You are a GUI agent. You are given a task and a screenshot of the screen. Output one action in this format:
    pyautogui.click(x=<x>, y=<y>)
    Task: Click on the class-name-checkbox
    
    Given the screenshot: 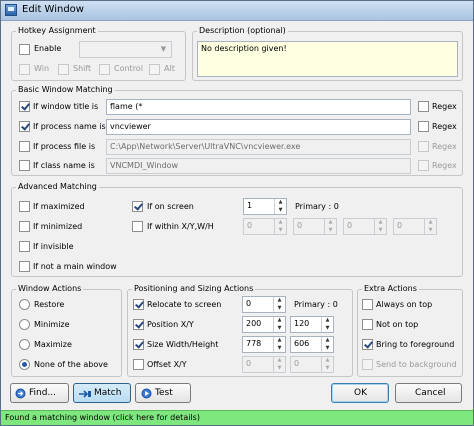 What is the action you would take?
    pyautogui.click(x=24, y=165)
    